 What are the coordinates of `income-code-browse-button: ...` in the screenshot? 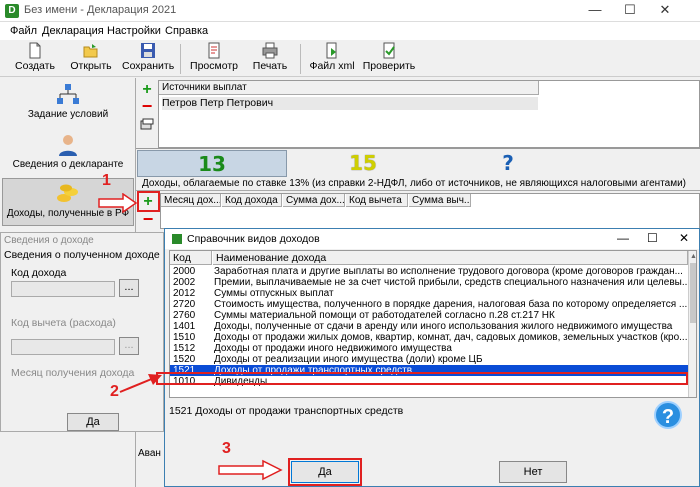 It's located at (129, 288).